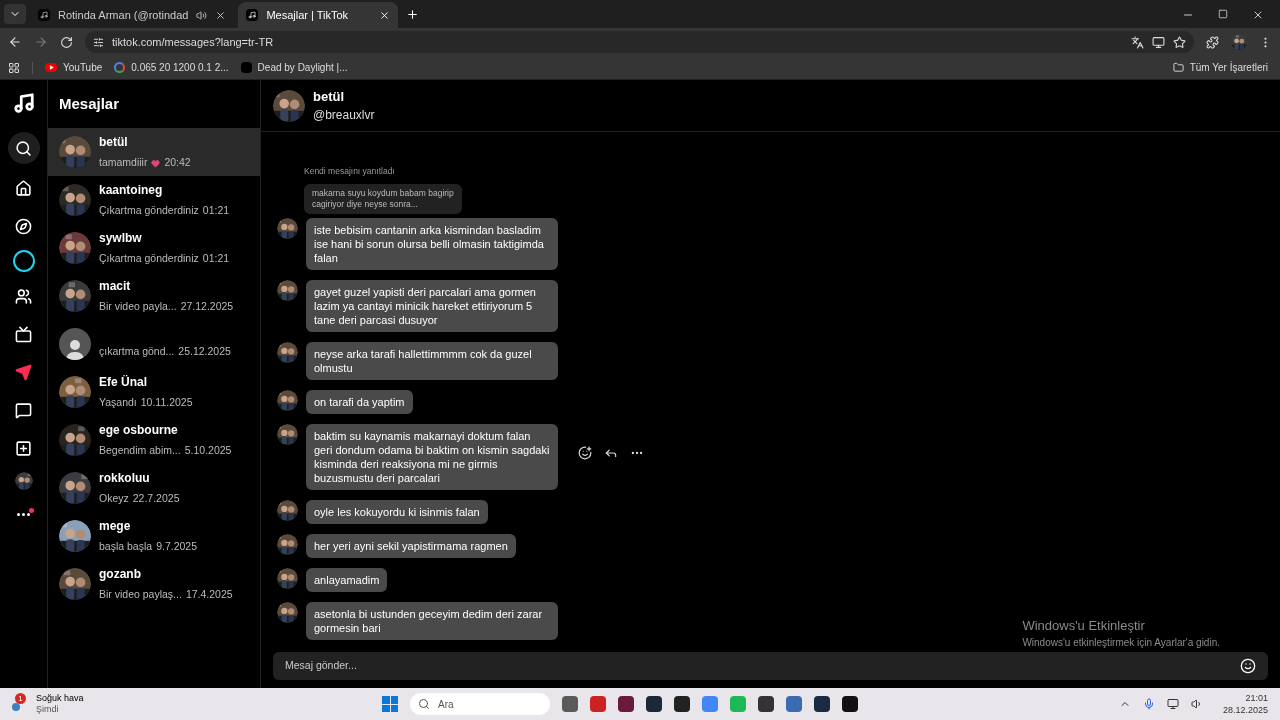 The height and width of the screenshot is (720, 1280). What do you see at coordinates (154, 392) in the screenshot?
I see `conversation-item: Efe Ünal Yaşandı 10.11.2025` at bounding box center [154, 392].